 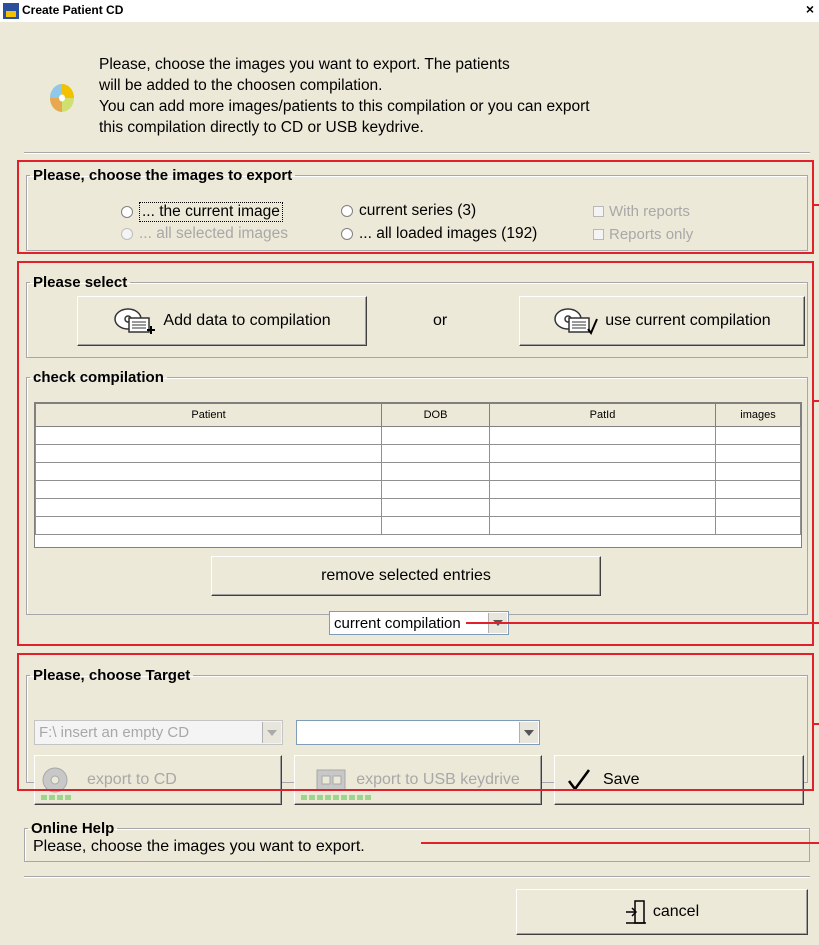 I want to click on window-title: Create Patient CD, so click(x=73, y=10).